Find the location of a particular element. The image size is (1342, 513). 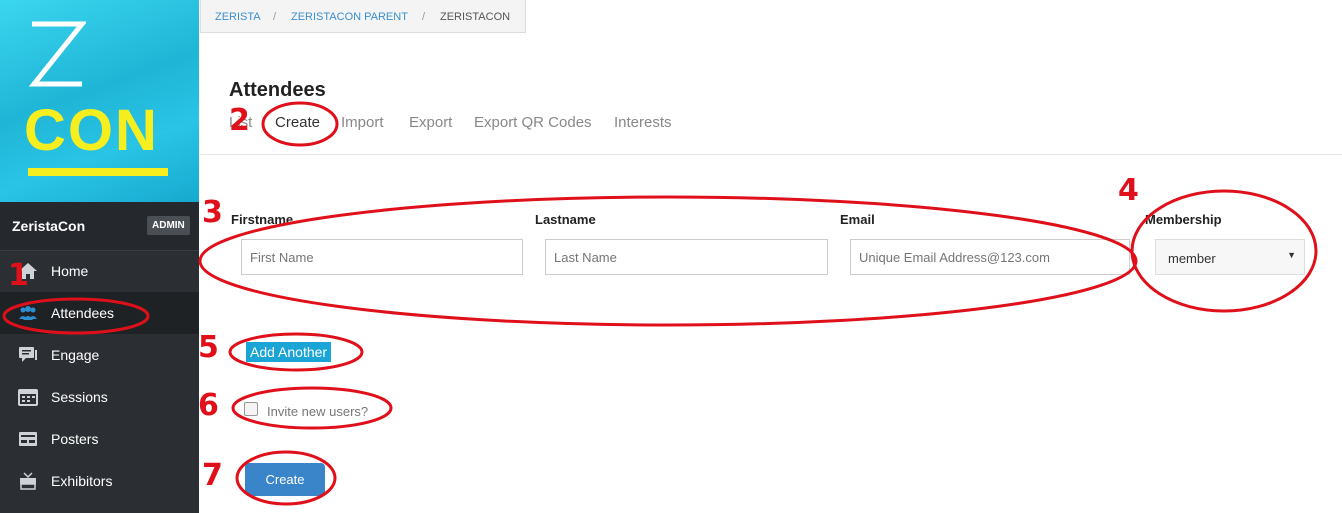

tab-export: Export is located at coordinates (430, 122).